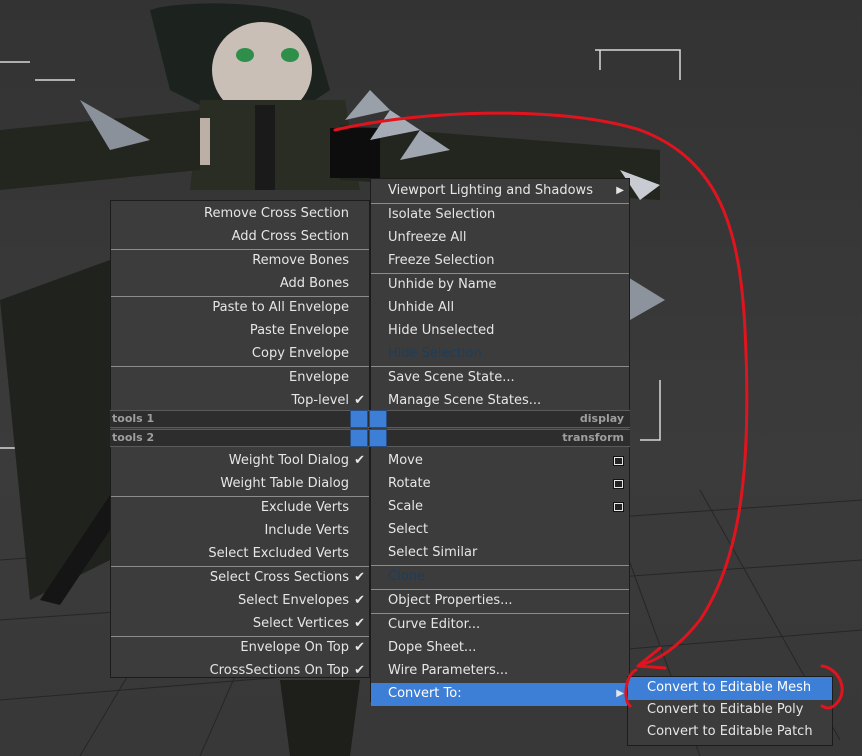  I want to click on menu-item-label: Add Cross Section, so click(290, 236).